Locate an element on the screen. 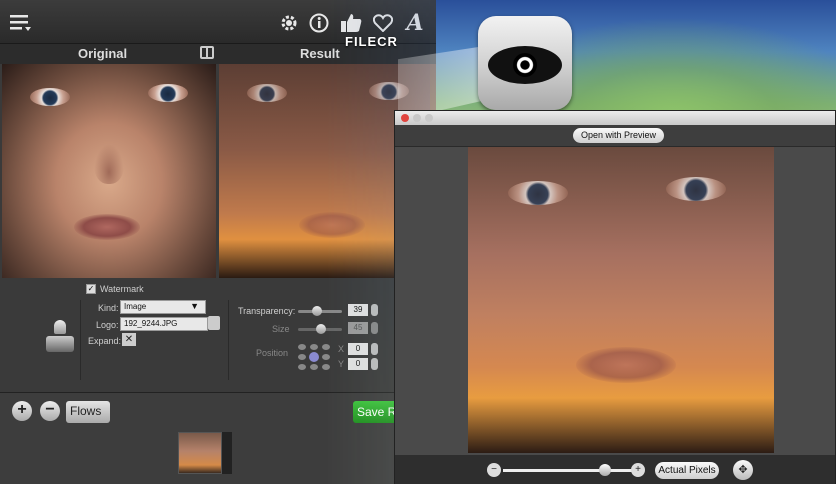 The width and height of the screenshot is (836, 484). y-stepper is located at coordinates (374, 364).